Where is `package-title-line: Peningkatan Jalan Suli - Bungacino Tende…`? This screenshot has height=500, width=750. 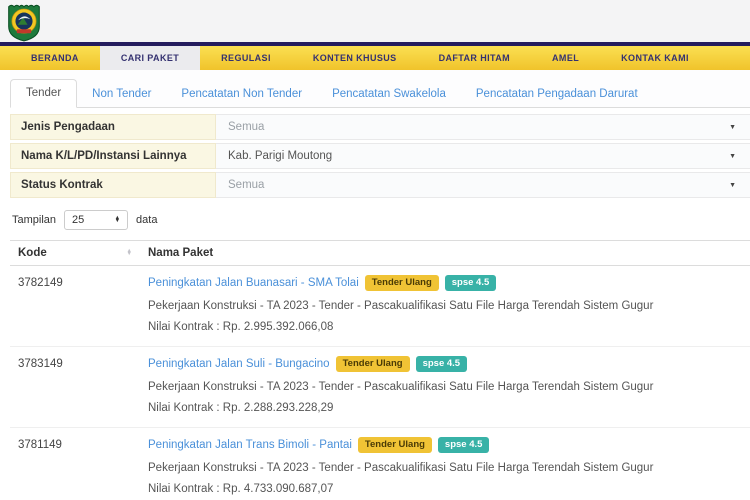 package-title-line: Peningkatan Jalan Suli - Bungacino Tende… is located at coordinates (444, 364).